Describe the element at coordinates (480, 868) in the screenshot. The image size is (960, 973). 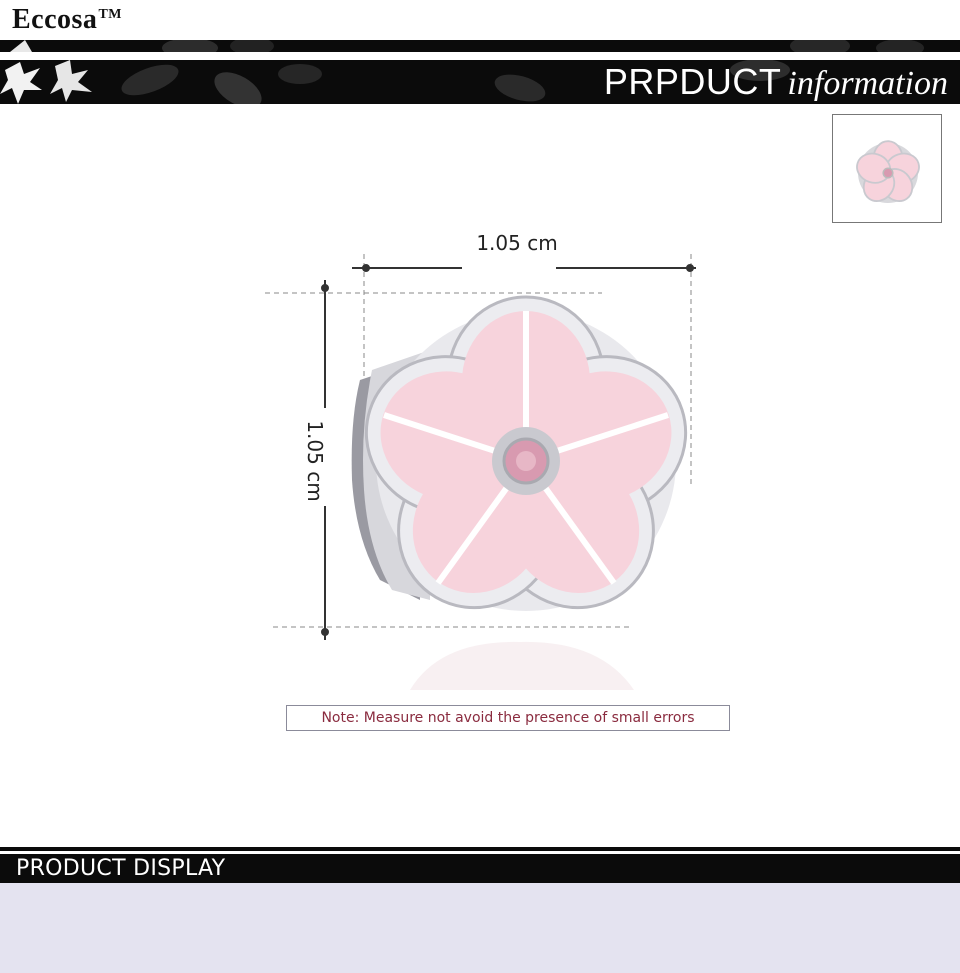
I see `product-display-header: PRODUCT DISPLAY` at that location.